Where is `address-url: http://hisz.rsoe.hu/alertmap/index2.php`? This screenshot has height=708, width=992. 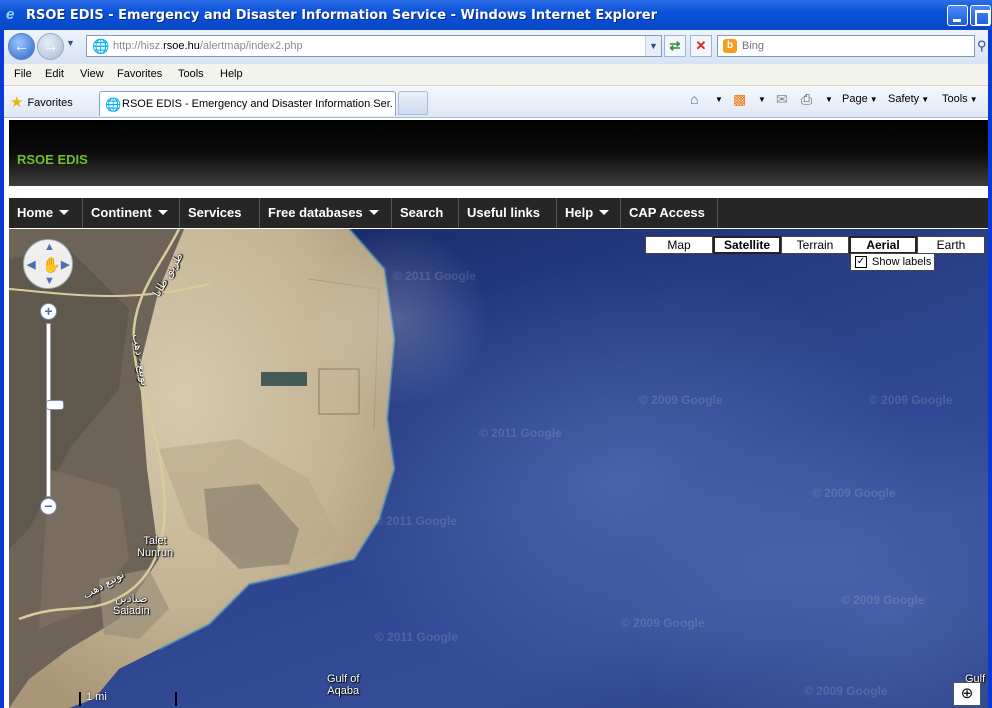
address-url: http://hisz.rsoe.hu/alertmap/index2.php is located at coordinates (208, 46).